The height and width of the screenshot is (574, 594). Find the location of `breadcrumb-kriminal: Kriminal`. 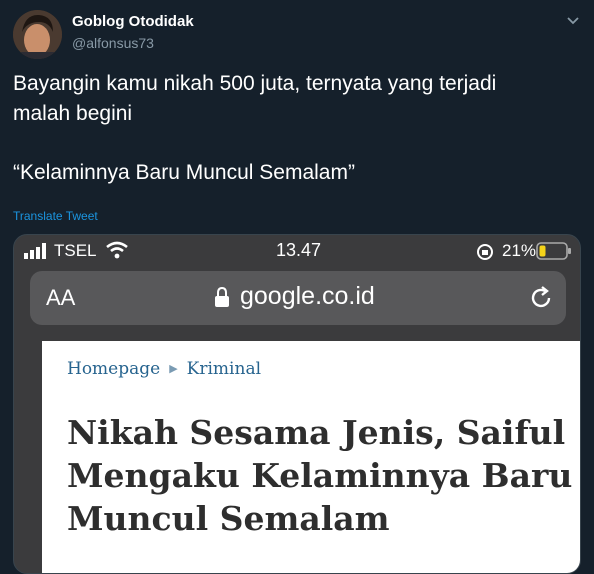

breadcrumb-kriminal: Kriminal is located at coordinates (224, 369).